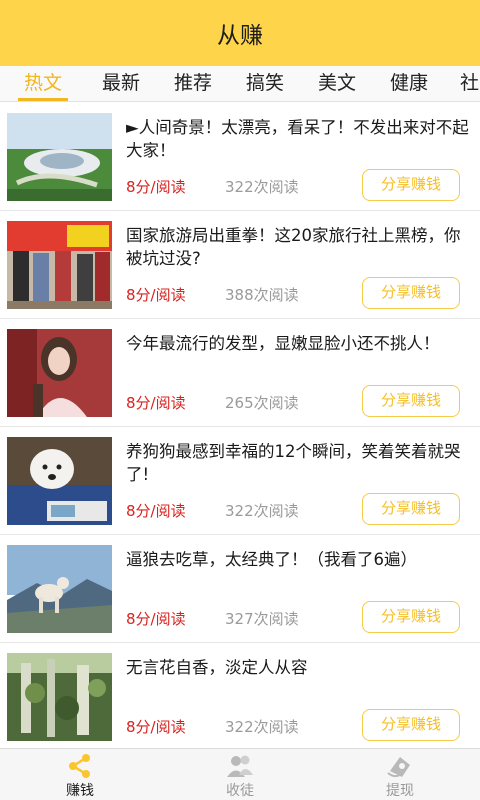  I want to click on tab-hot: 热文, so click(43, 83).